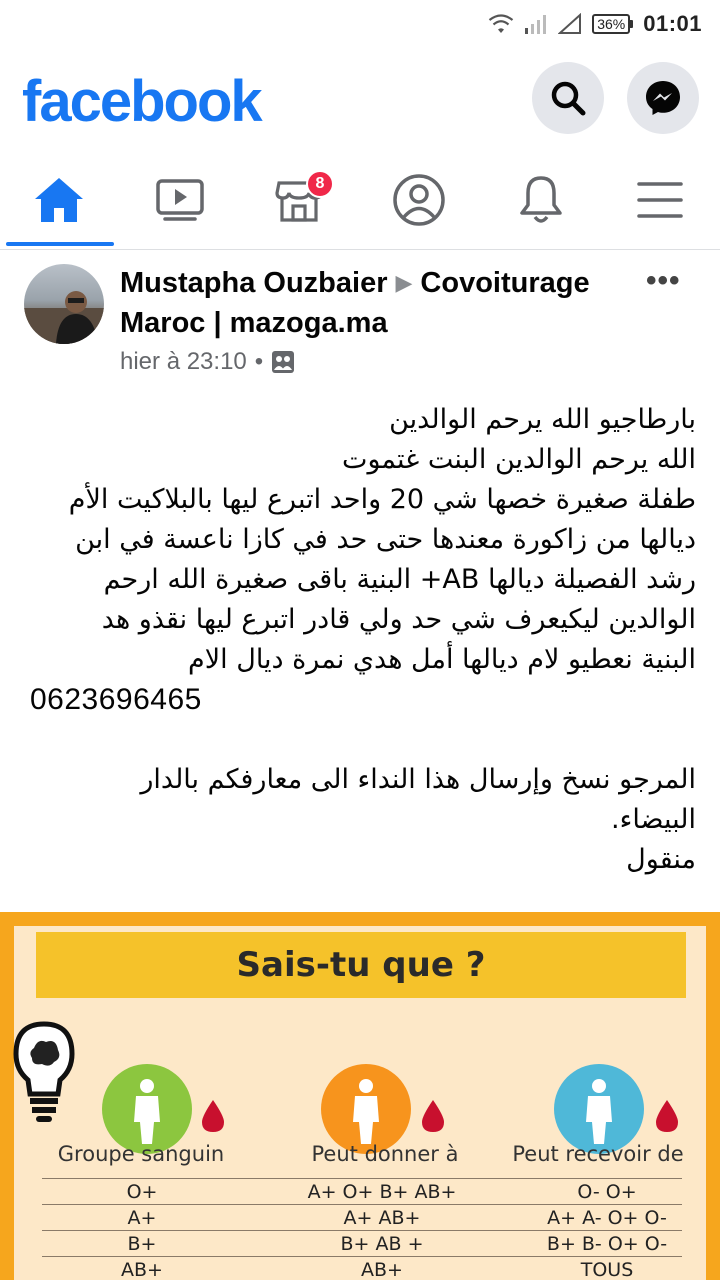  I want to click on search-button, so click(568, 98).